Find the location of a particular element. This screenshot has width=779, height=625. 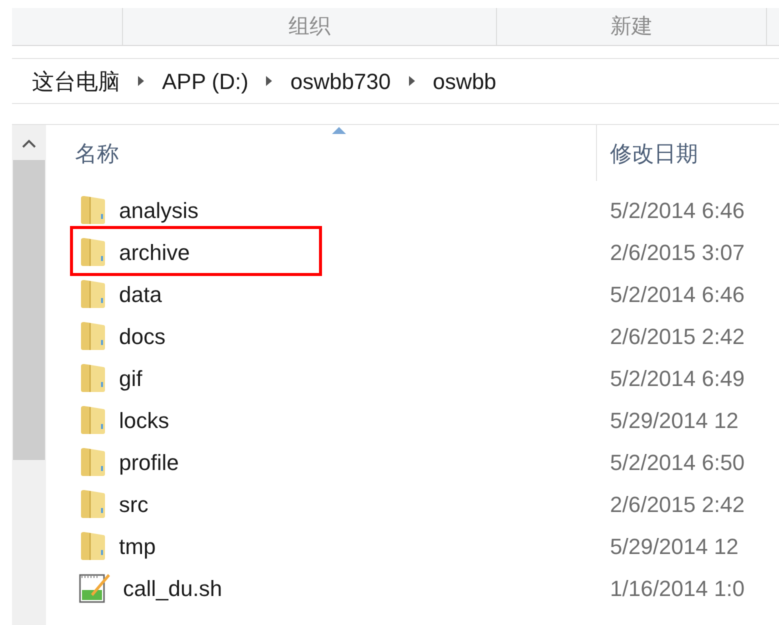

file-name: data is located at coordinates (140, 294).